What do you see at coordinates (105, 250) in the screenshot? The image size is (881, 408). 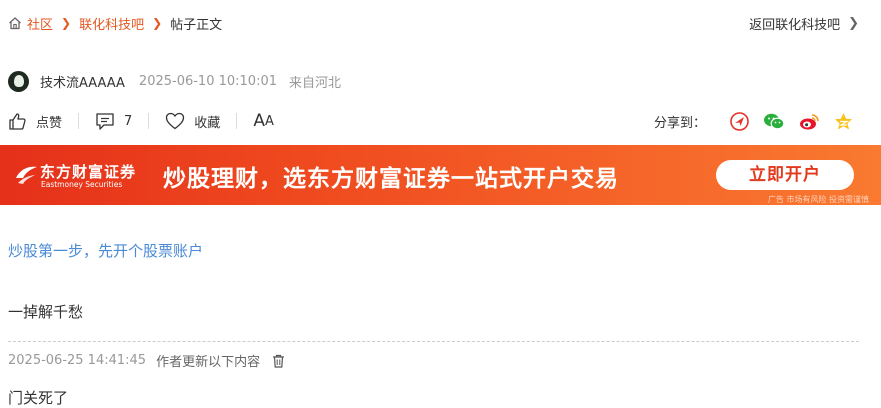 I see `promo-link: 炒股第一步，先开个股票账户` at bounding box center [105, 250].